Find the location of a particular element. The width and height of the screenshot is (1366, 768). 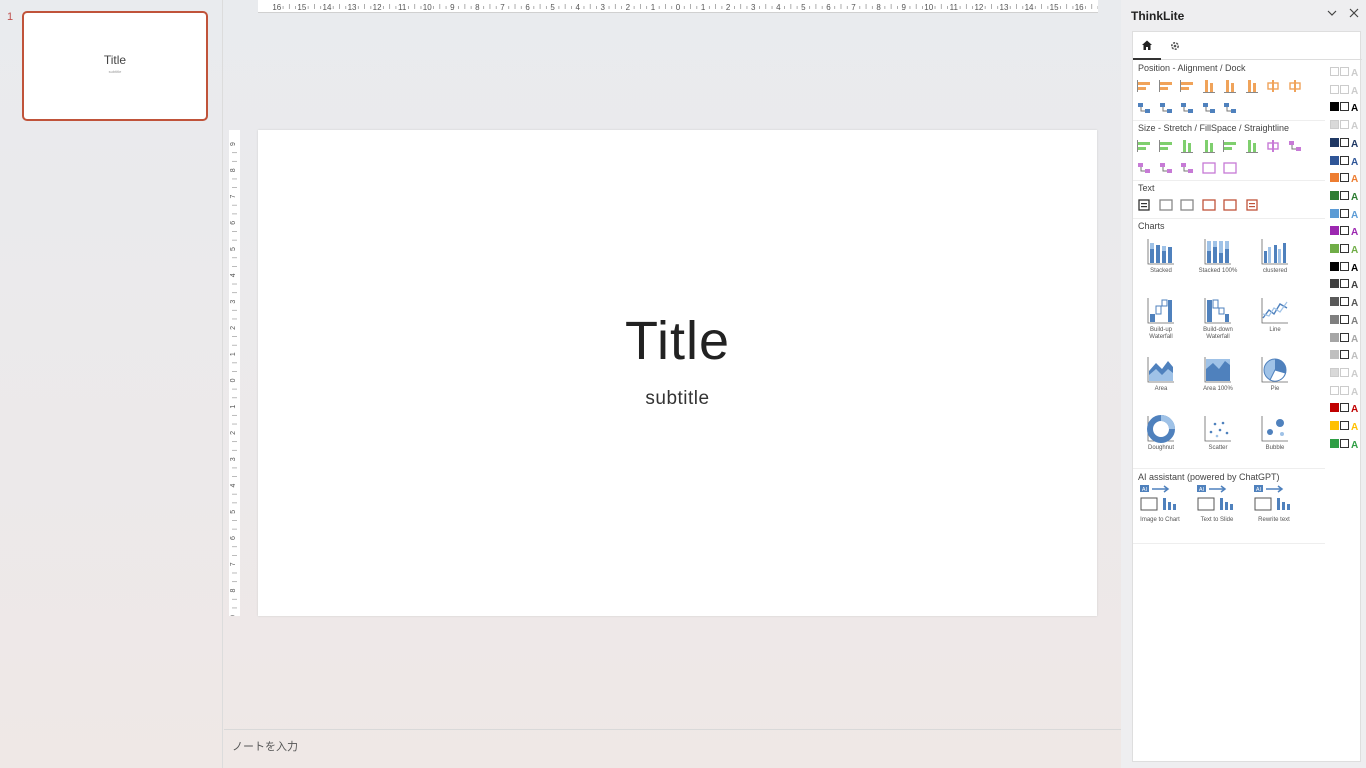

align-5-icon is located at coordinates (1230, 86).